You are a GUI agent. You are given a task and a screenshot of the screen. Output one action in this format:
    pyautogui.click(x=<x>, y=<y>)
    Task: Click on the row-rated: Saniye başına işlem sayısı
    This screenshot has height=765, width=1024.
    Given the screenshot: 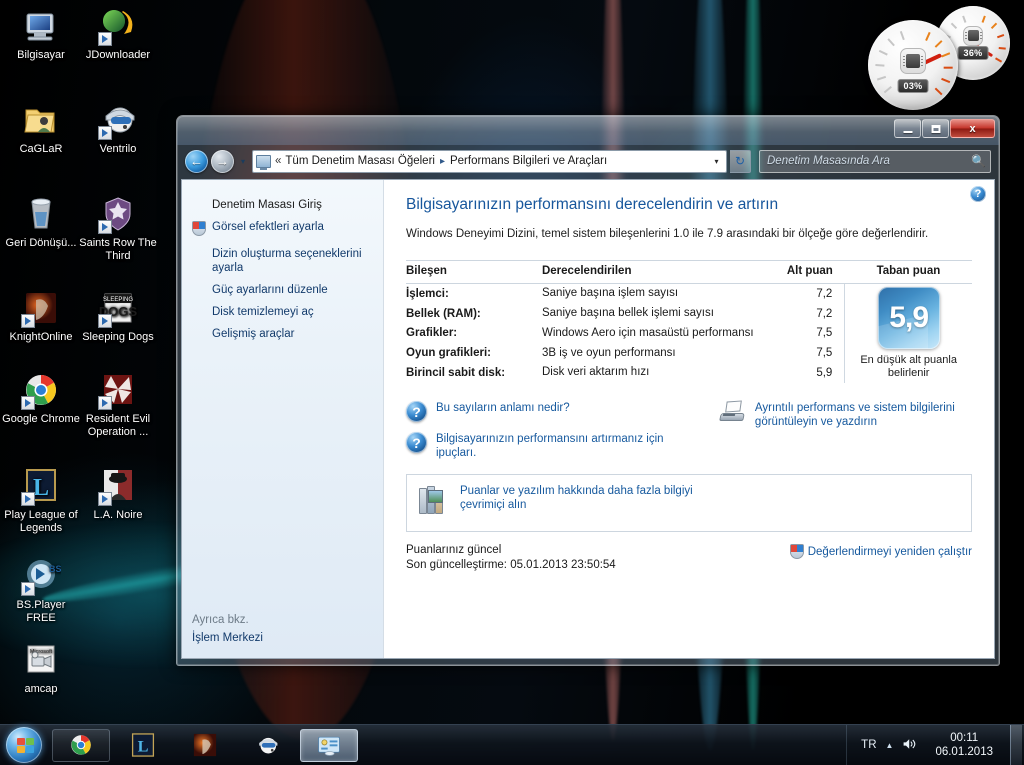 What is the action you would take?
    pyautogui.click(x=610, y=293)
    